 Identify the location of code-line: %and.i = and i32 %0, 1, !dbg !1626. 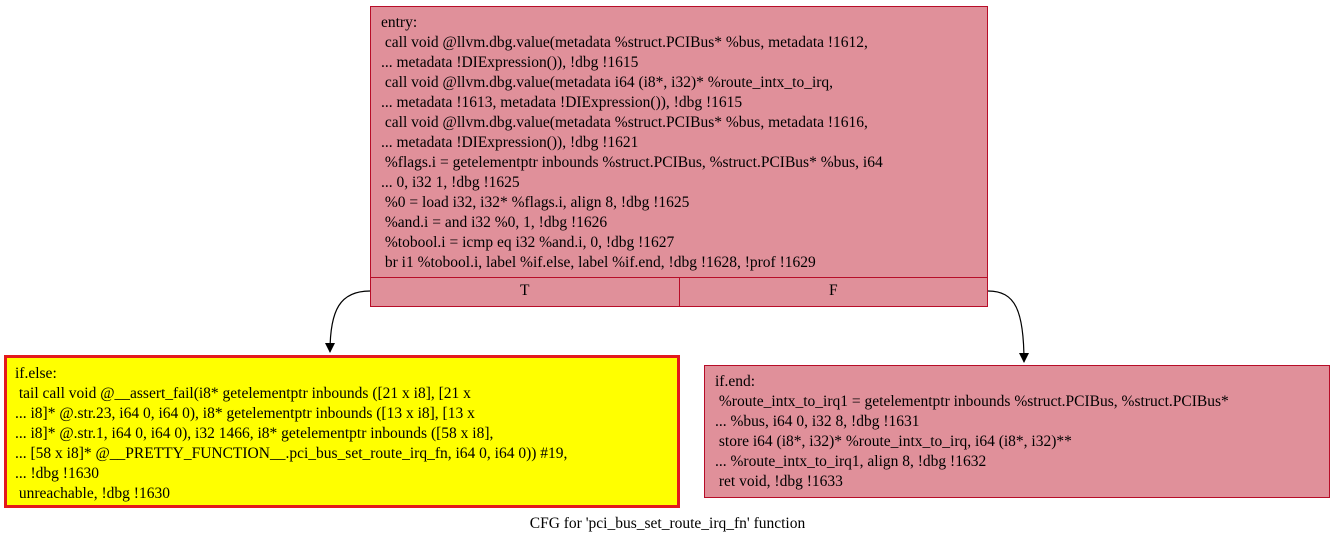
(494, 222).